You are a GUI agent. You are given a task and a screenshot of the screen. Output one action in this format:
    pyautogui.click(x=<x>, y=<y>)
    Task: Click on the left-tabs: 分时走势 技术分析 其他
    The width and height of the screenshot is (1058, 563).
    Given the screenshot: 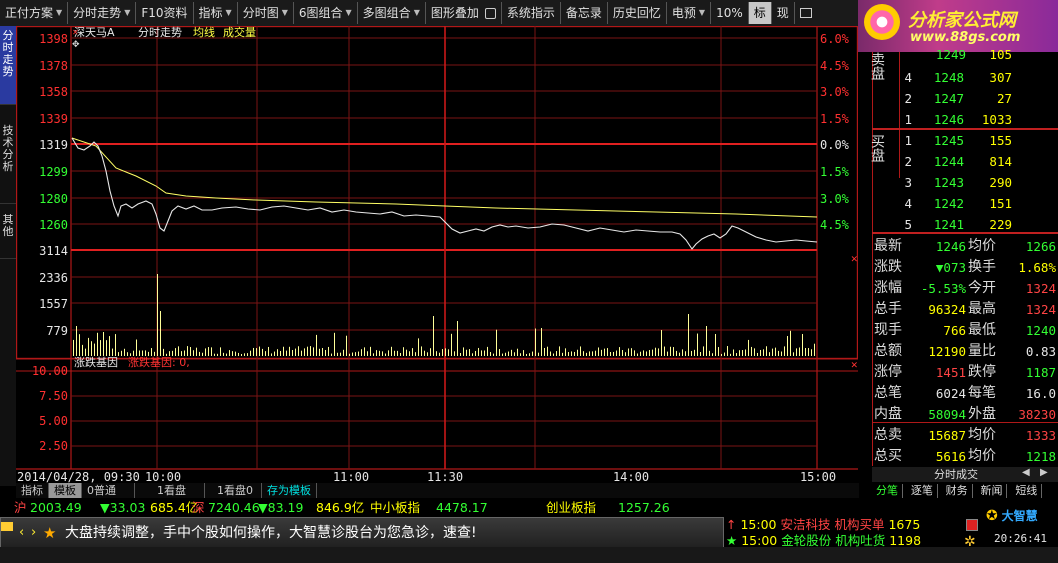 What is the action you would take?
    pyautogui.click(x=8, y=256)
    